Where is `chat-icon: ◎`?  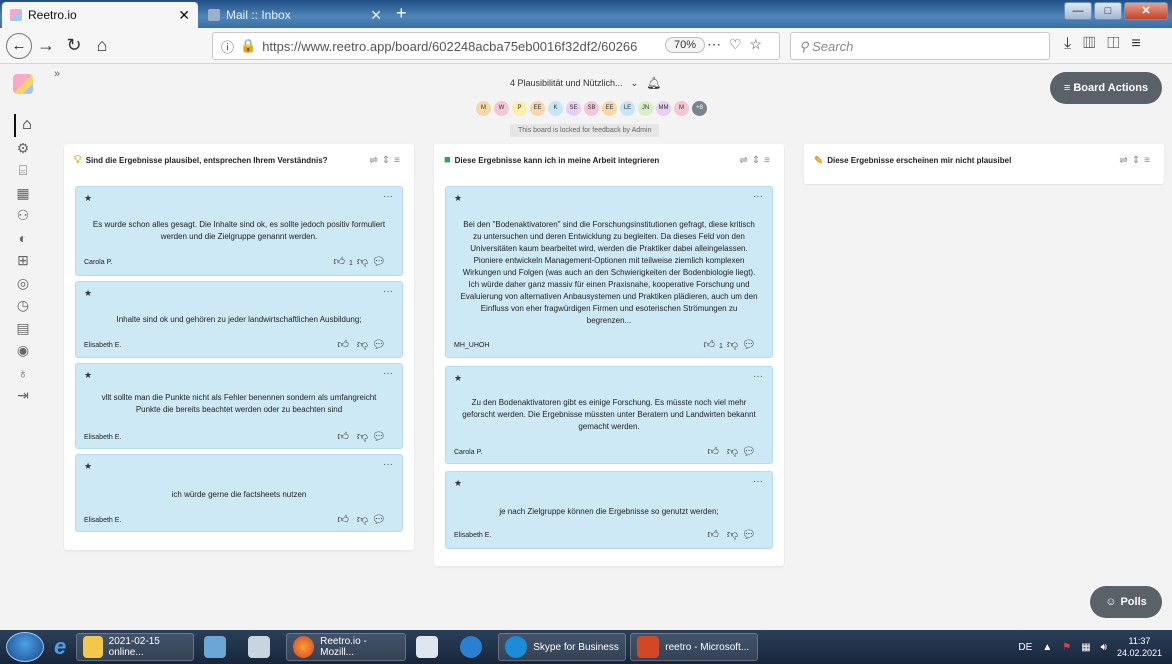
chat-icon: ◎ is located at coordinates (23, 283).